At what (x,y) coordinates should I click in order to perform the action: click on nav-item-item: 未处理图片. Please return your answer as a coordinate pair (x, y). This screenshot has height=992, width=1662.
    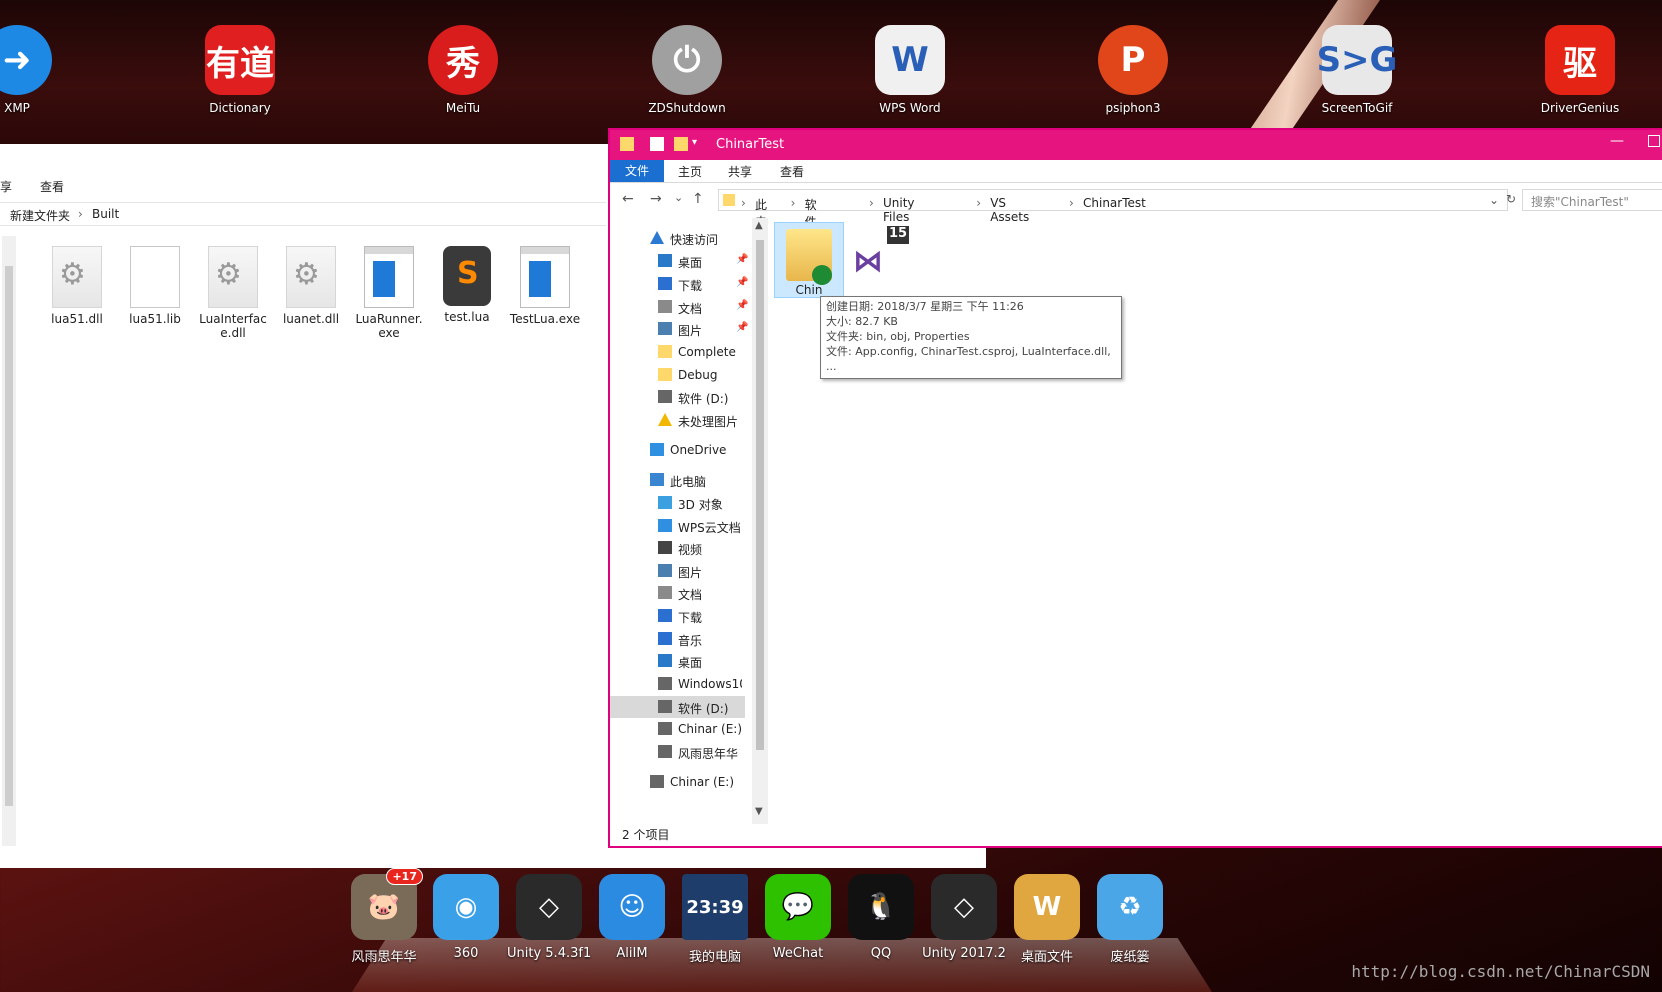
    Looking at the image, I should click on (677, 420).